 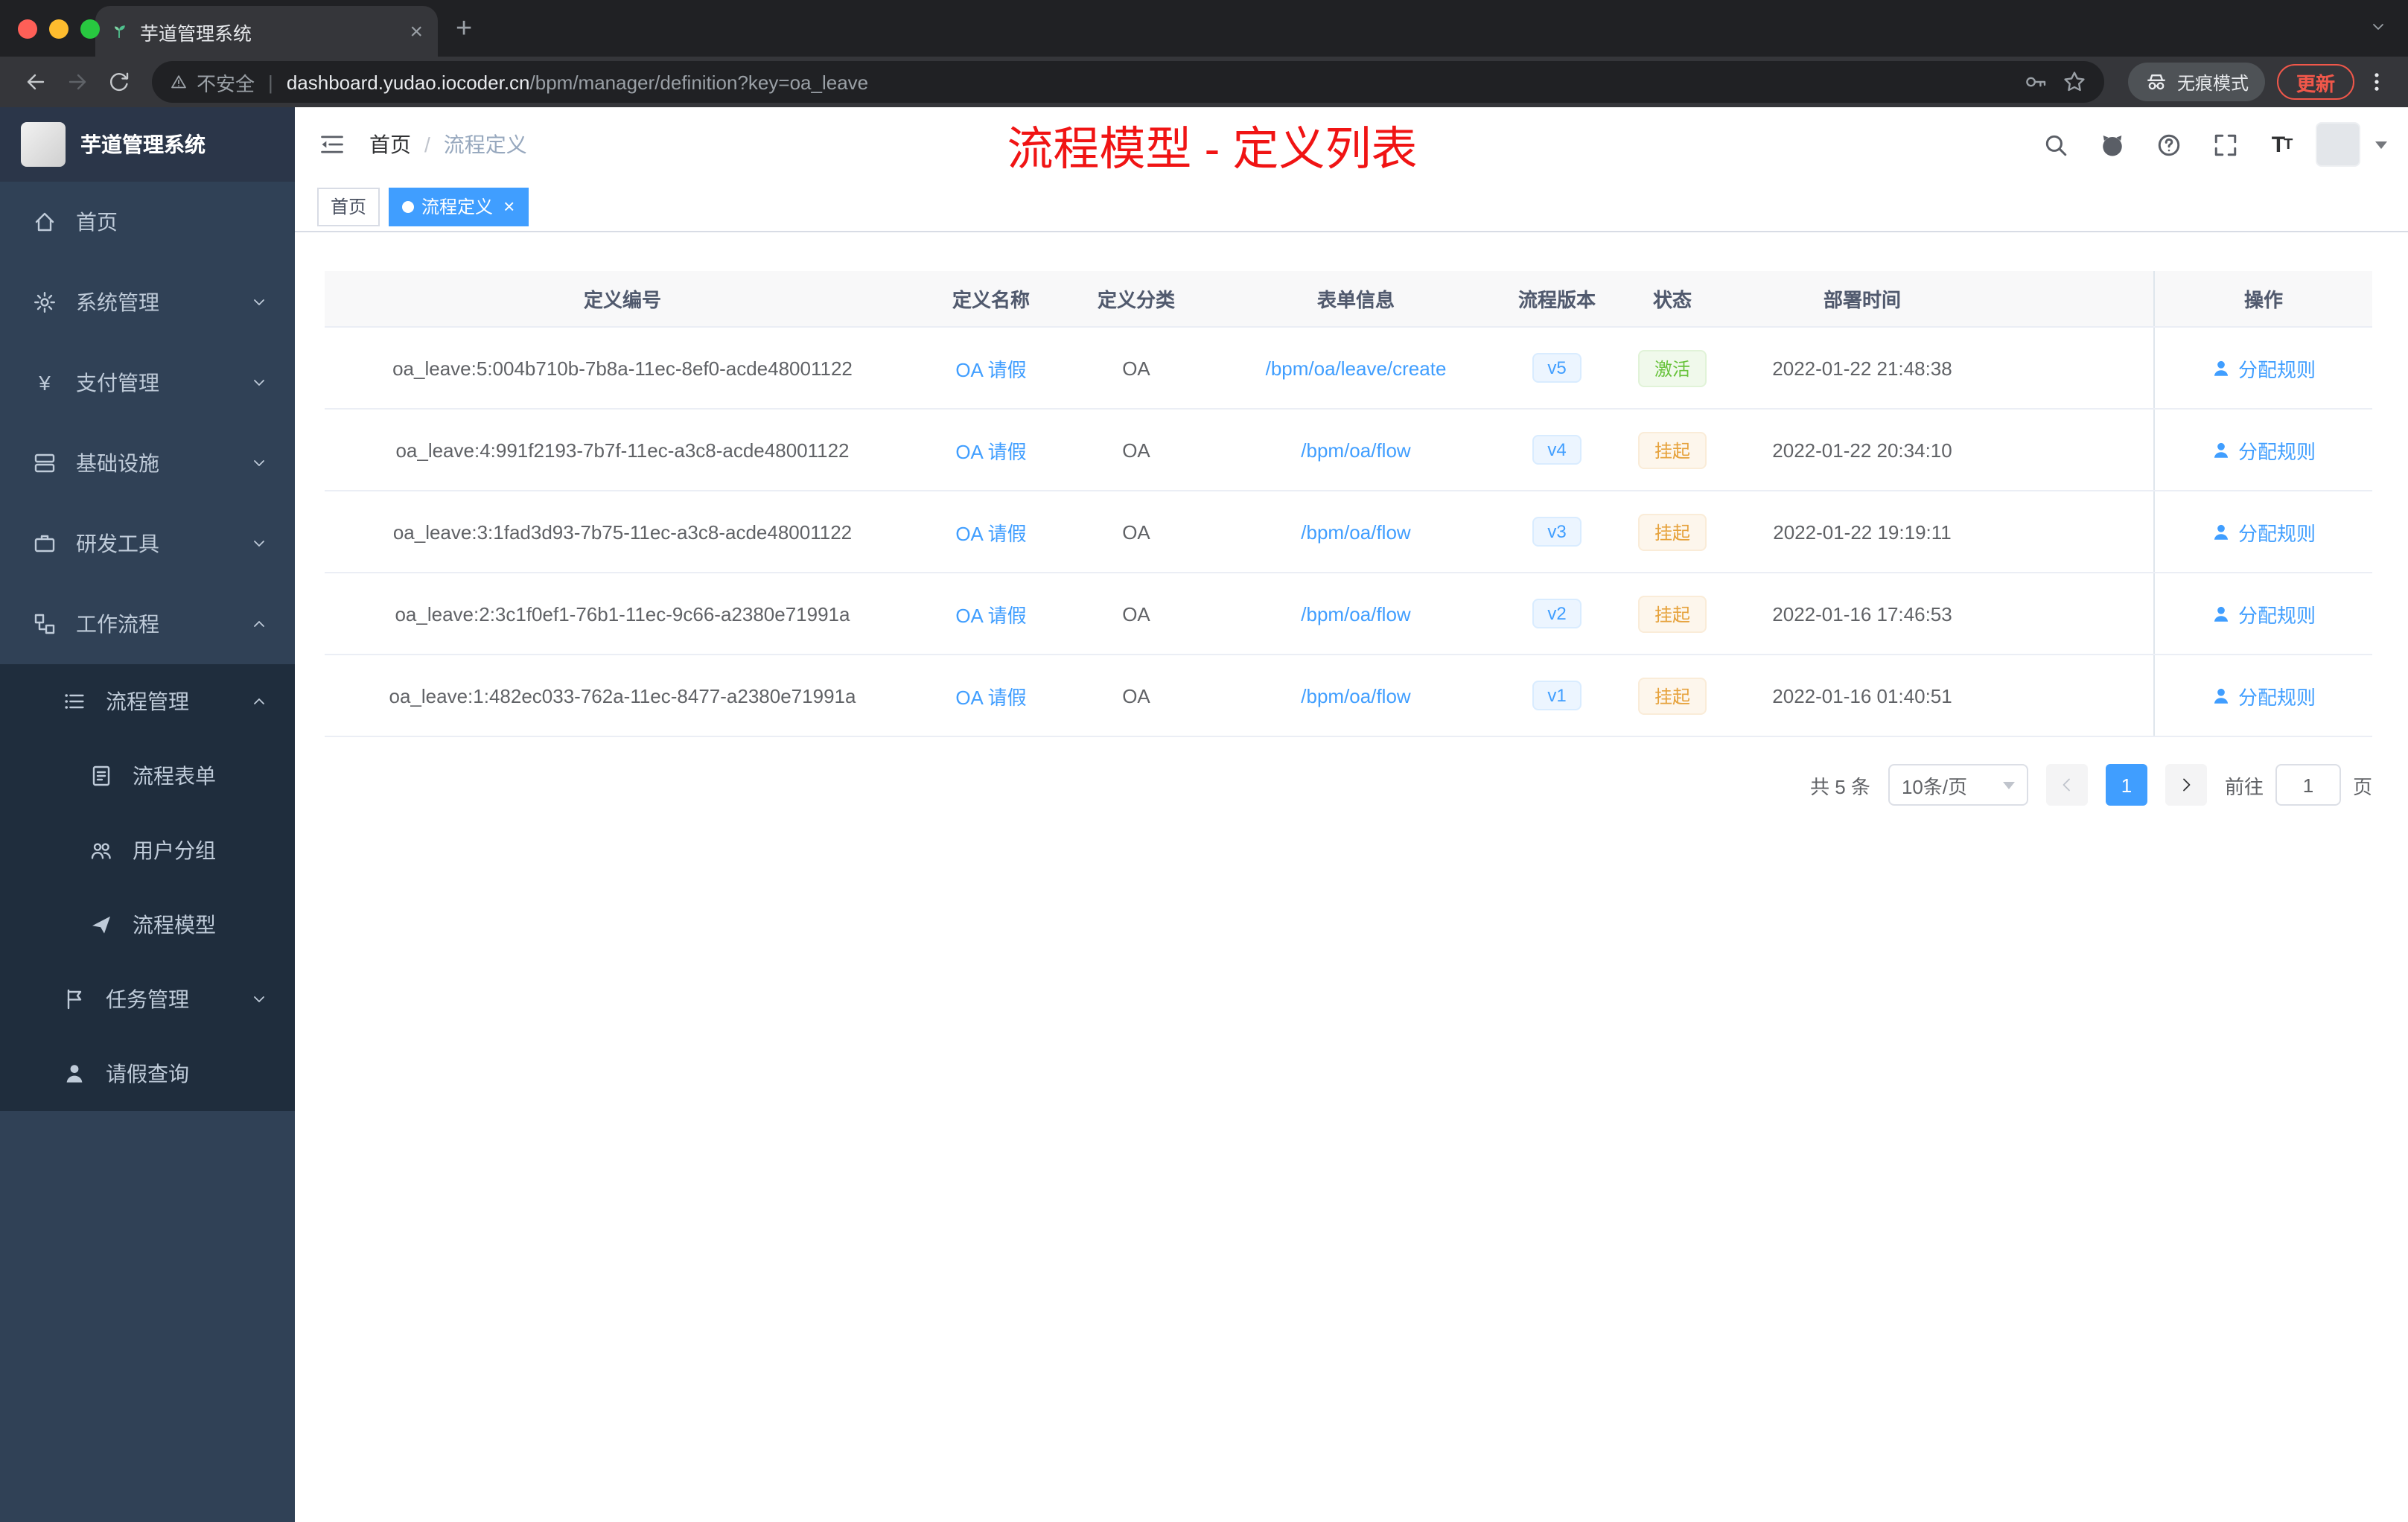 What do you see at coordinates (147, 302) in the screenshot?
I see `sidebar-item-system: 系统管理` at bounding box center [147, 302].